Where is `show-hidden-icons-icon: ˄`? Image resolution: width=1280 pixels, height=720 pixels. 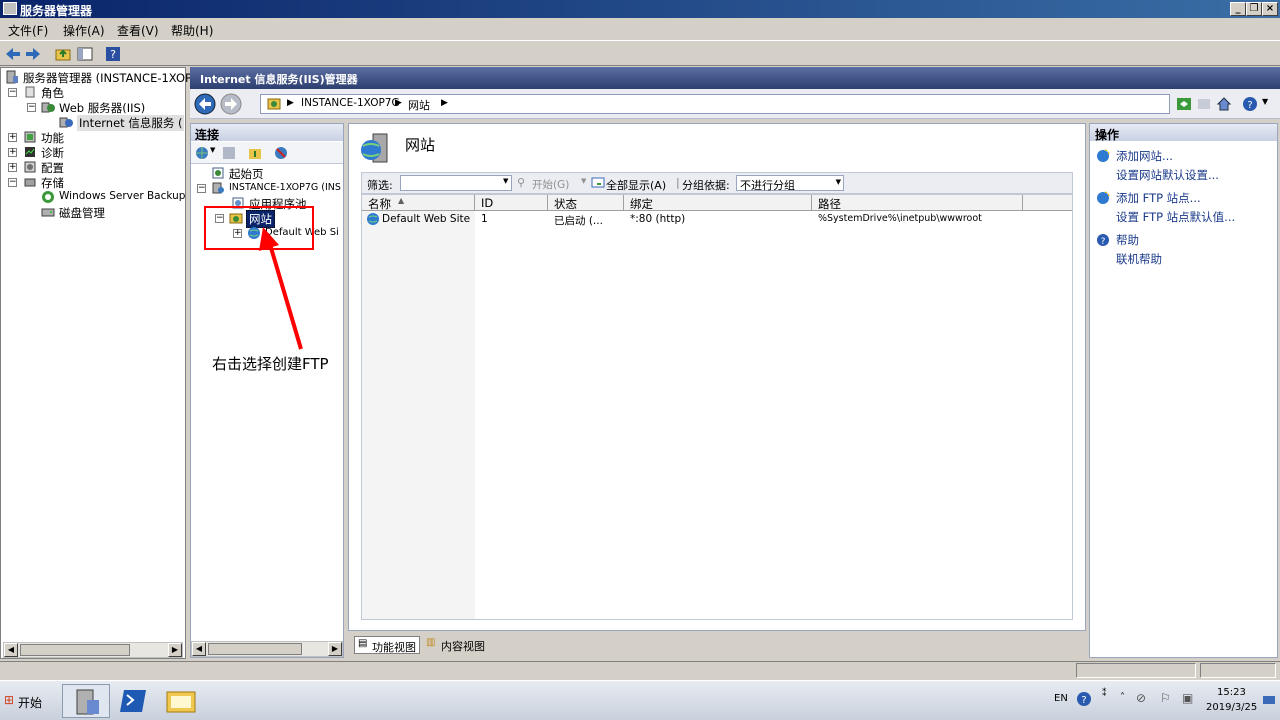
show-hidden-icons-icon: ˄ is located at coordinates (1122, 697).